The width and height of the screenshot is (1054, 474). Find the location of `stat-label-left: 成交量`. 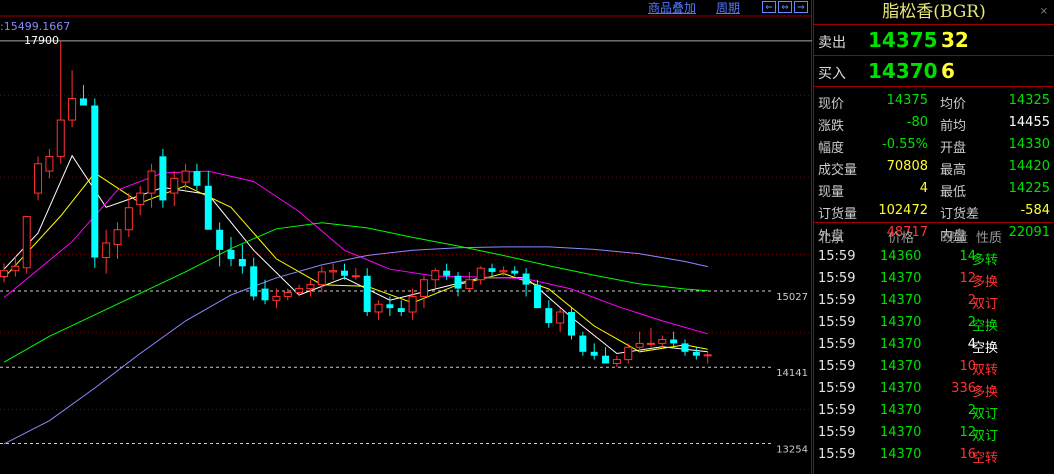

stat-label-left: 成交量 is located at coordinates (838, 170).